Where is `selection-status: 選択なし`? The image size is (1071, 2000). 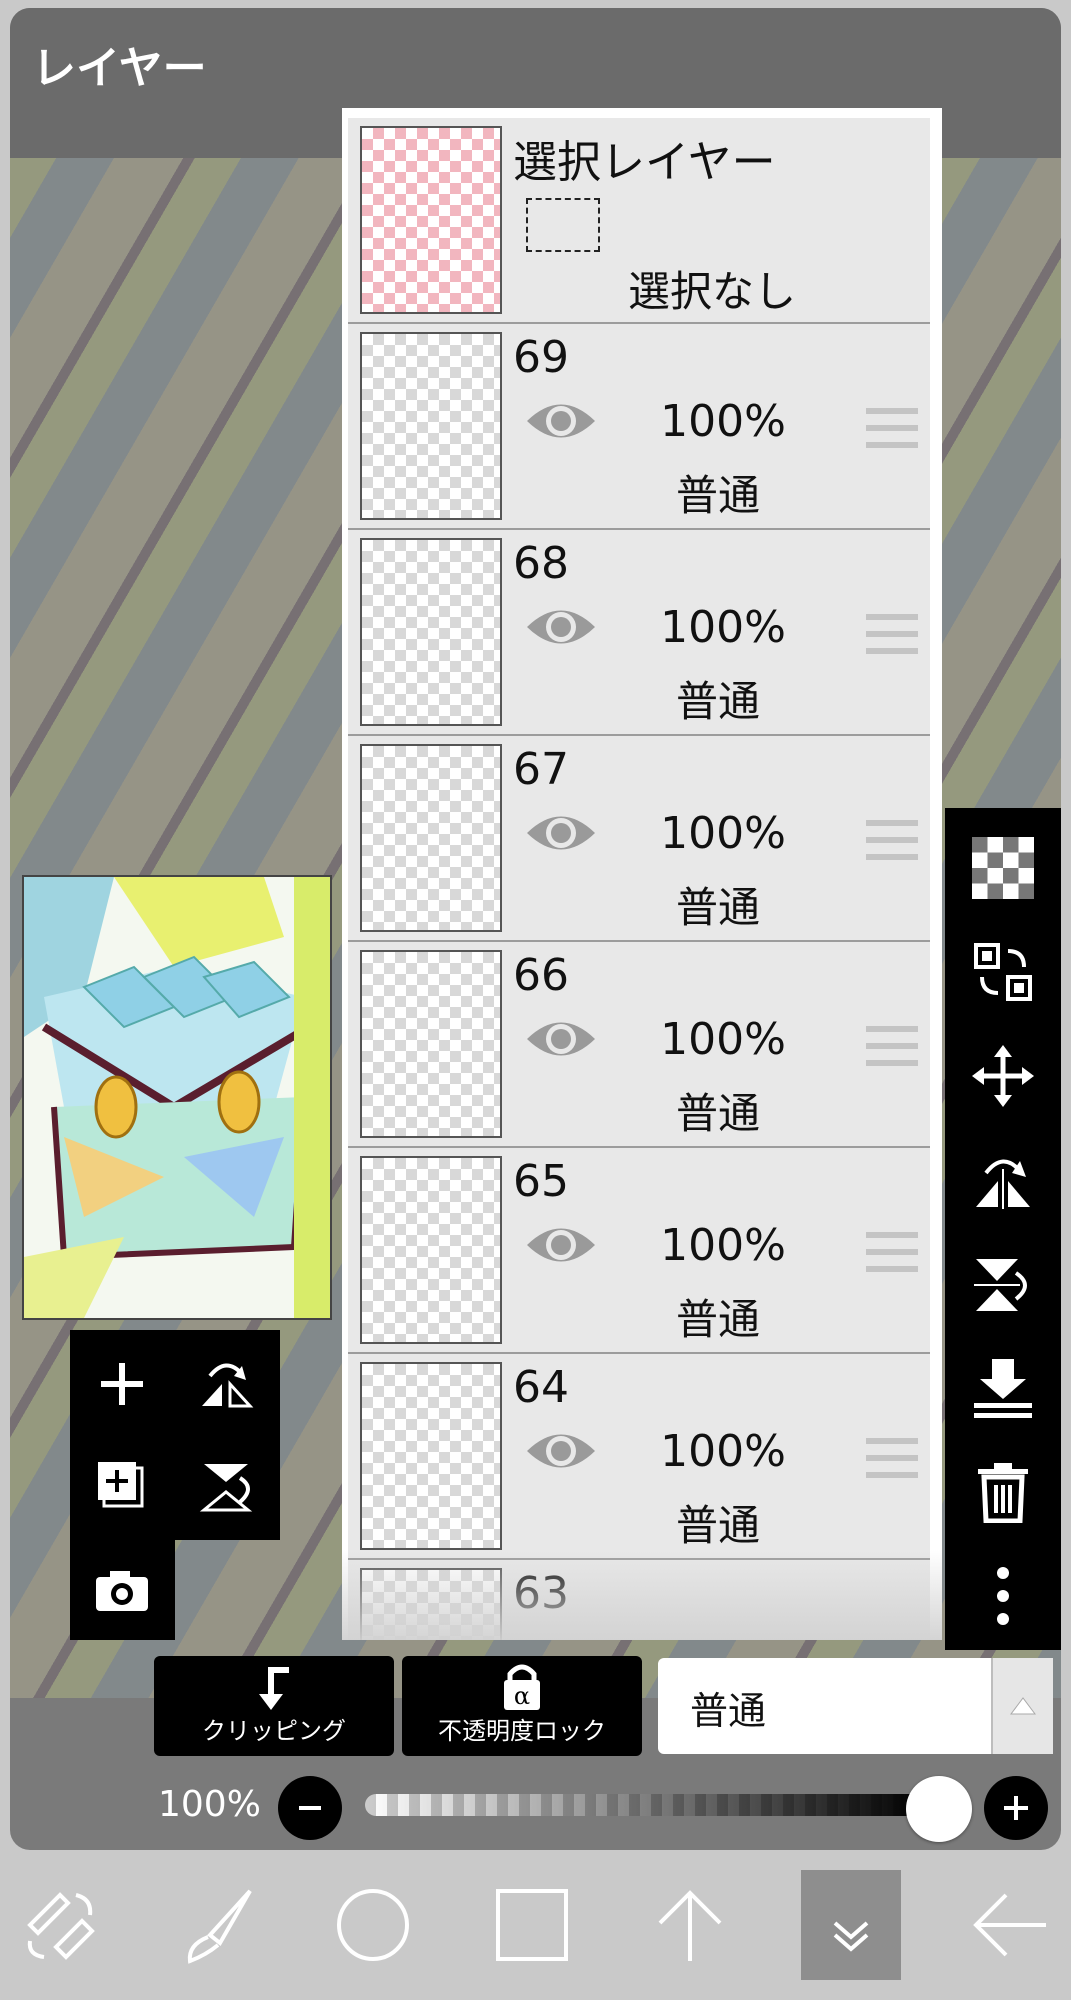
selection-status: 選択なし is located at coordinates (712, 291).